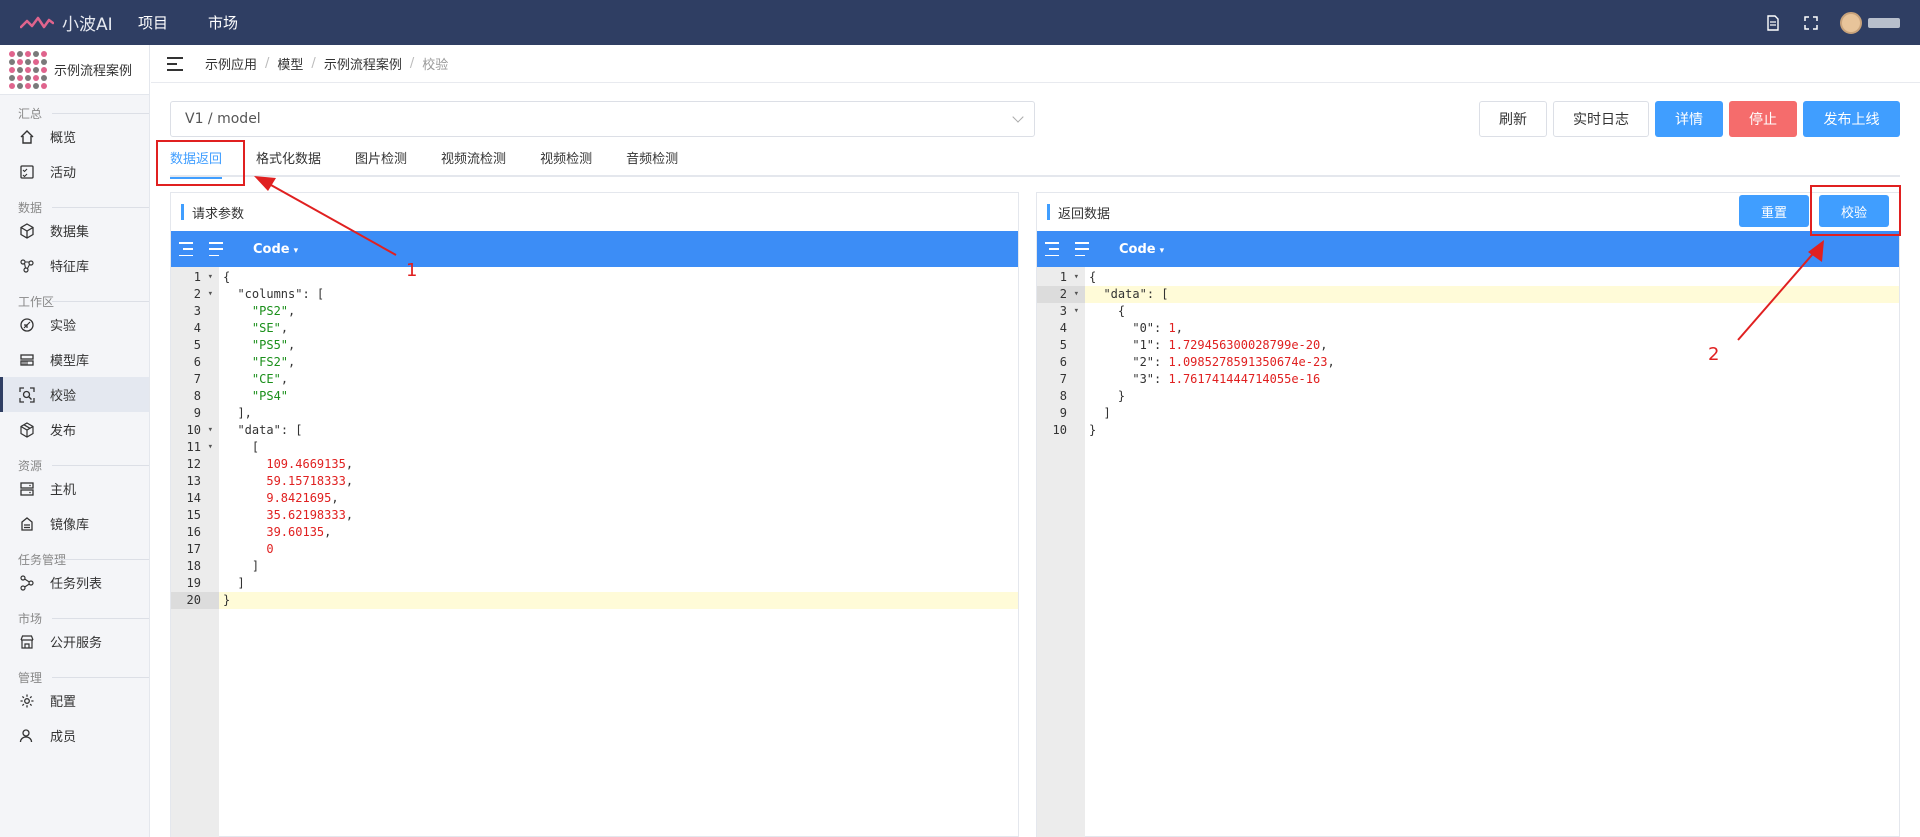  Describe the element at coordinates (1851, 119) in the screenshot. I see `publish-button: 发布上线` at that location.